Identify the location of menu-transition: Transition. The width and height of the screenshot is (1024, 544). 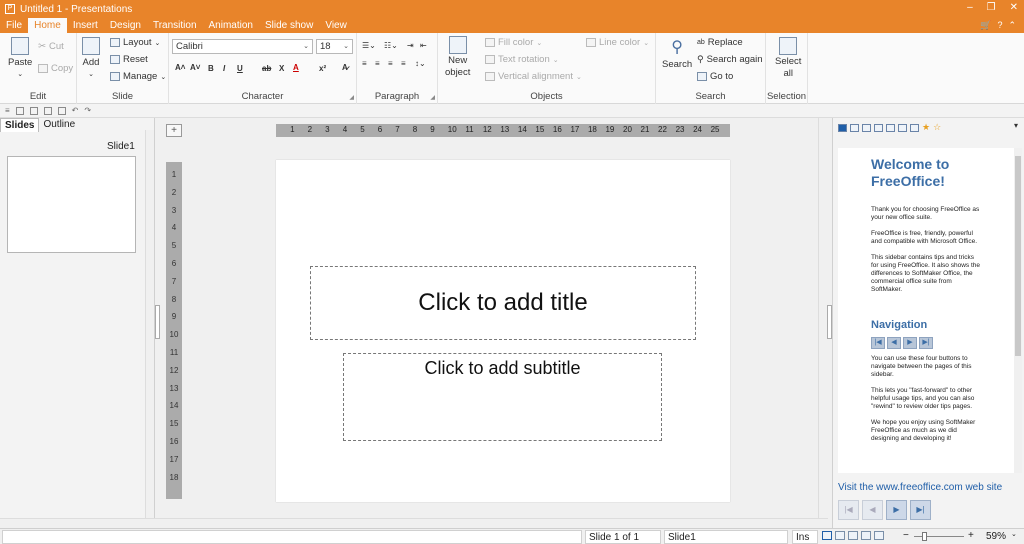
(175, 25).